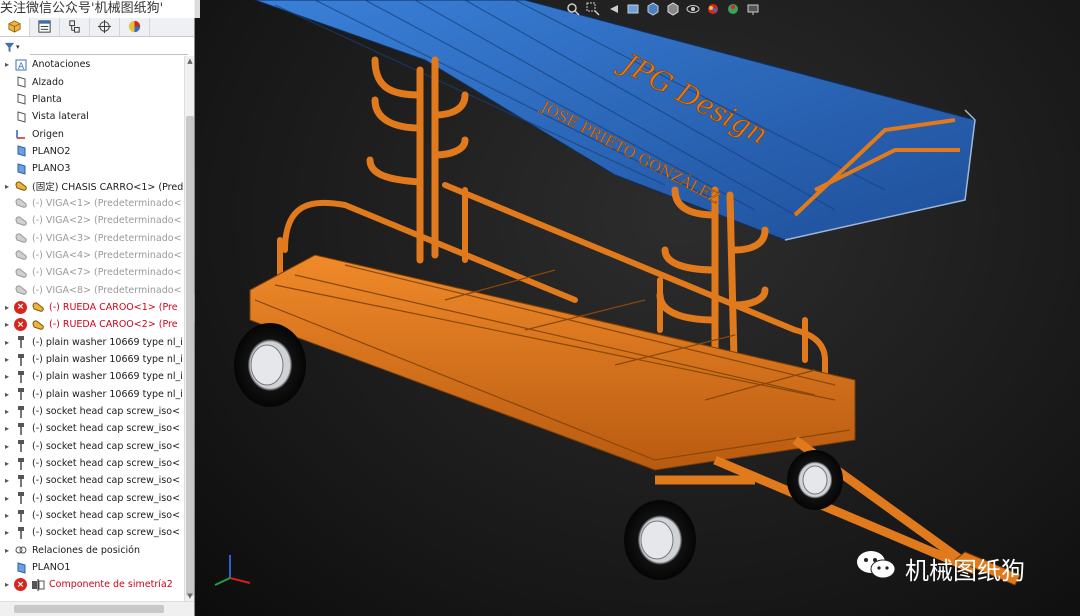 Image resolution: width=1080 pixels, height=616 pixels. What do you see at coordinates (21, 186) in the screenshot?
I see `part-icon` at bounding box center [21, 186].